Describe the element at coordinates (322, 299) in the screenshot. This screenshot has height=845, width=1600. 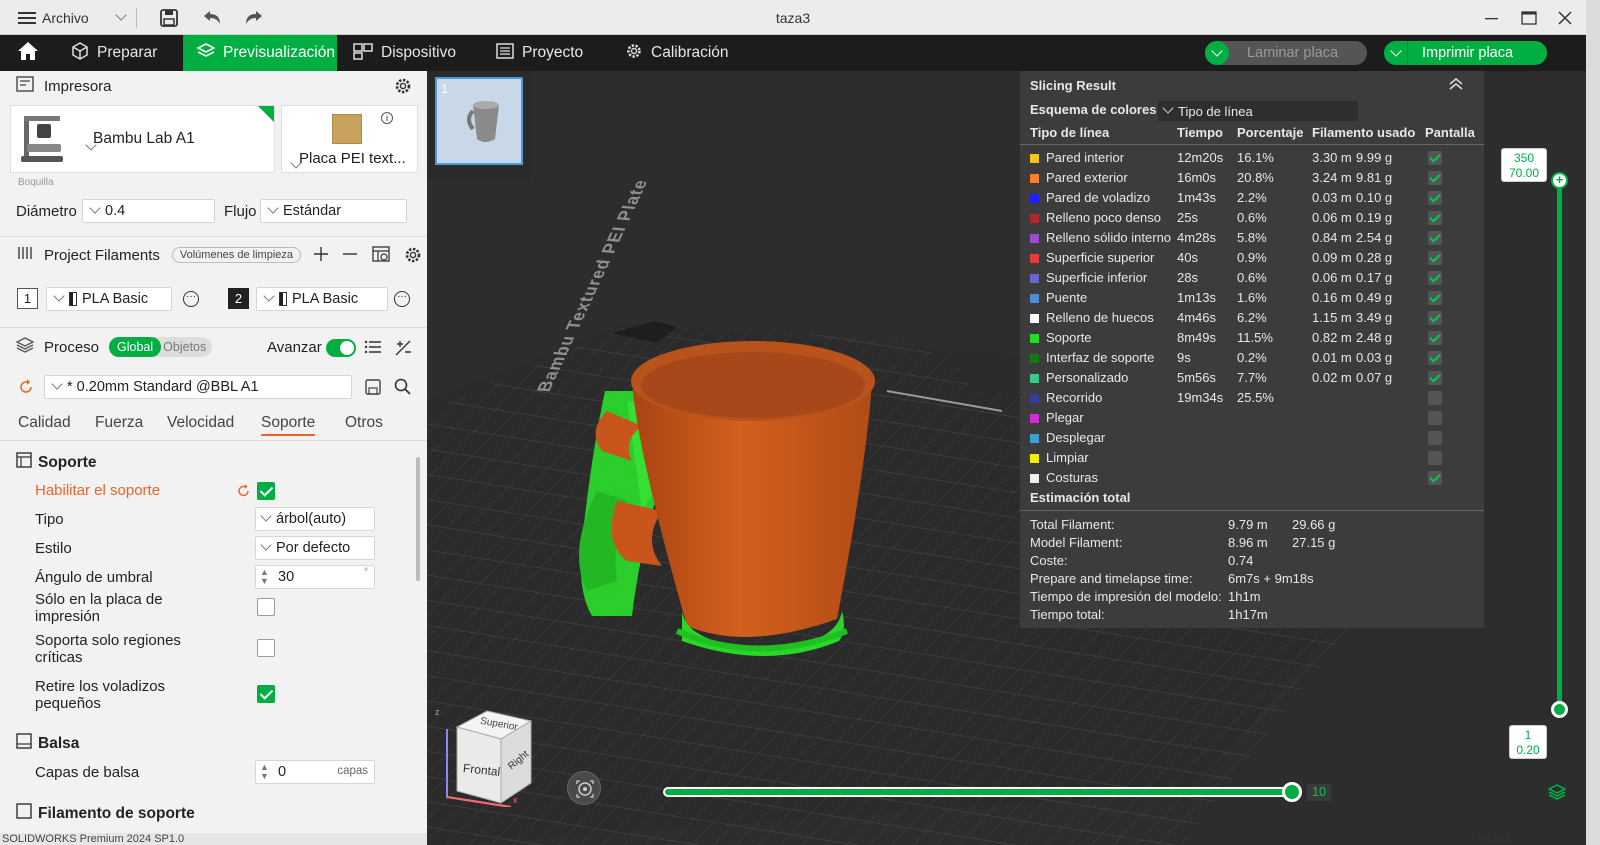
I see `filament-2-select: PLA Basic` at that location.